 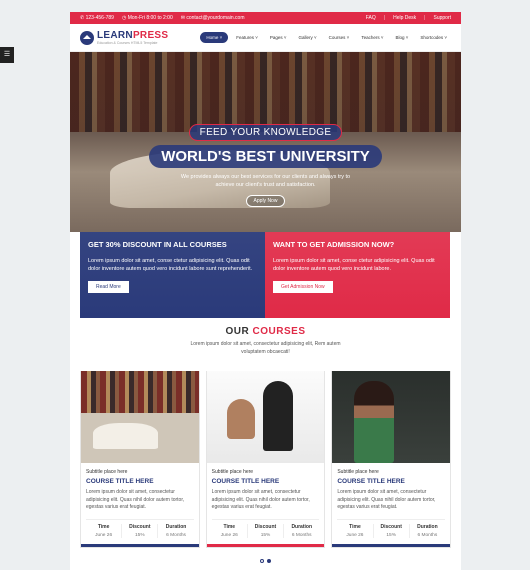 I want to click on phone-info: ✆ 123-456-789, so click(x=97, y=18).